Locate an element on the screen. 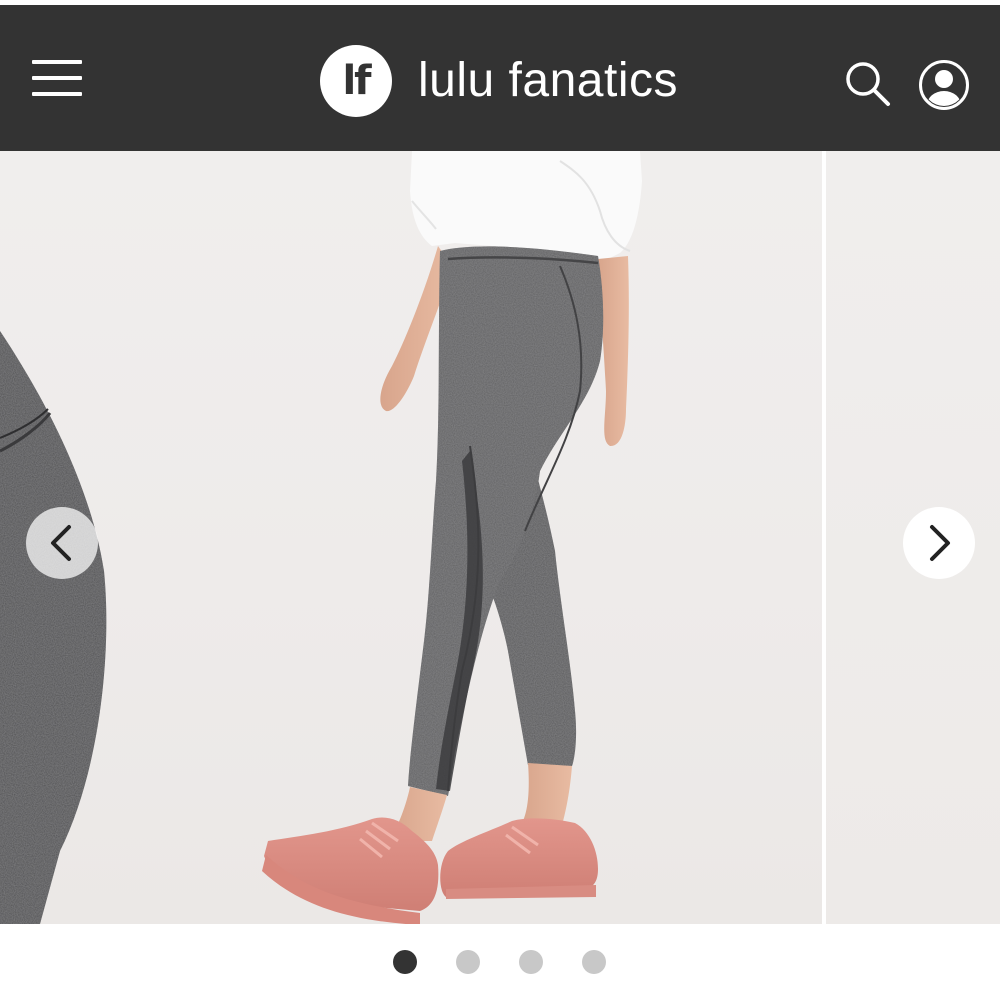 This screenshot has width=1000, height=1000. brand-logo-text: lf is located at coordinates (356, 81).